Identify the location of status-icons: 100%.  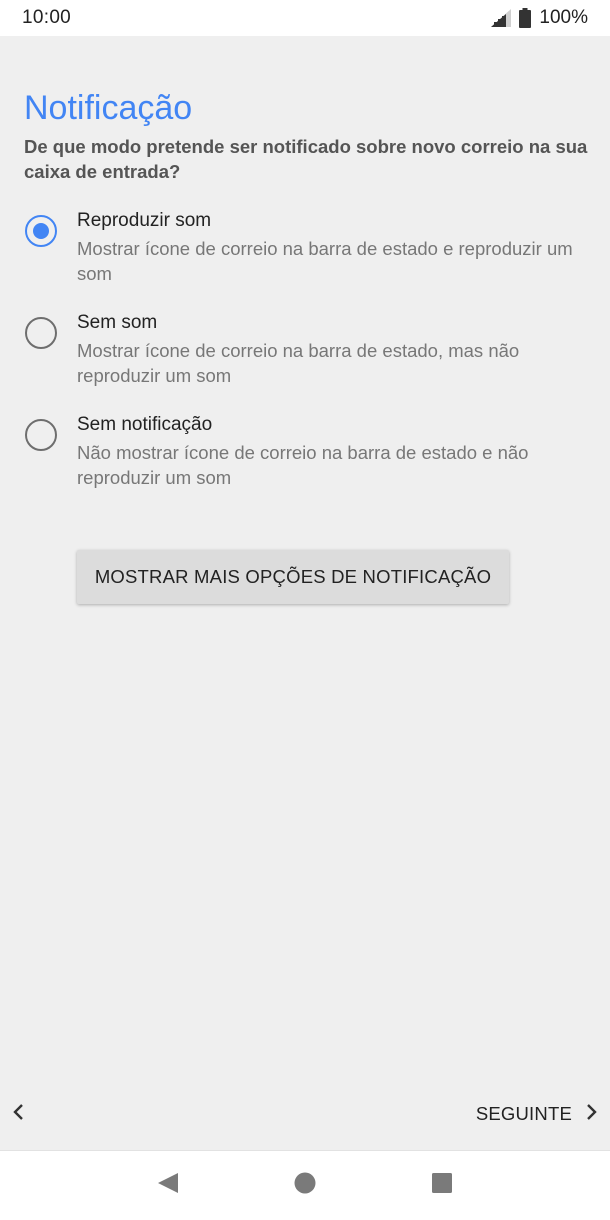
(539, 18).